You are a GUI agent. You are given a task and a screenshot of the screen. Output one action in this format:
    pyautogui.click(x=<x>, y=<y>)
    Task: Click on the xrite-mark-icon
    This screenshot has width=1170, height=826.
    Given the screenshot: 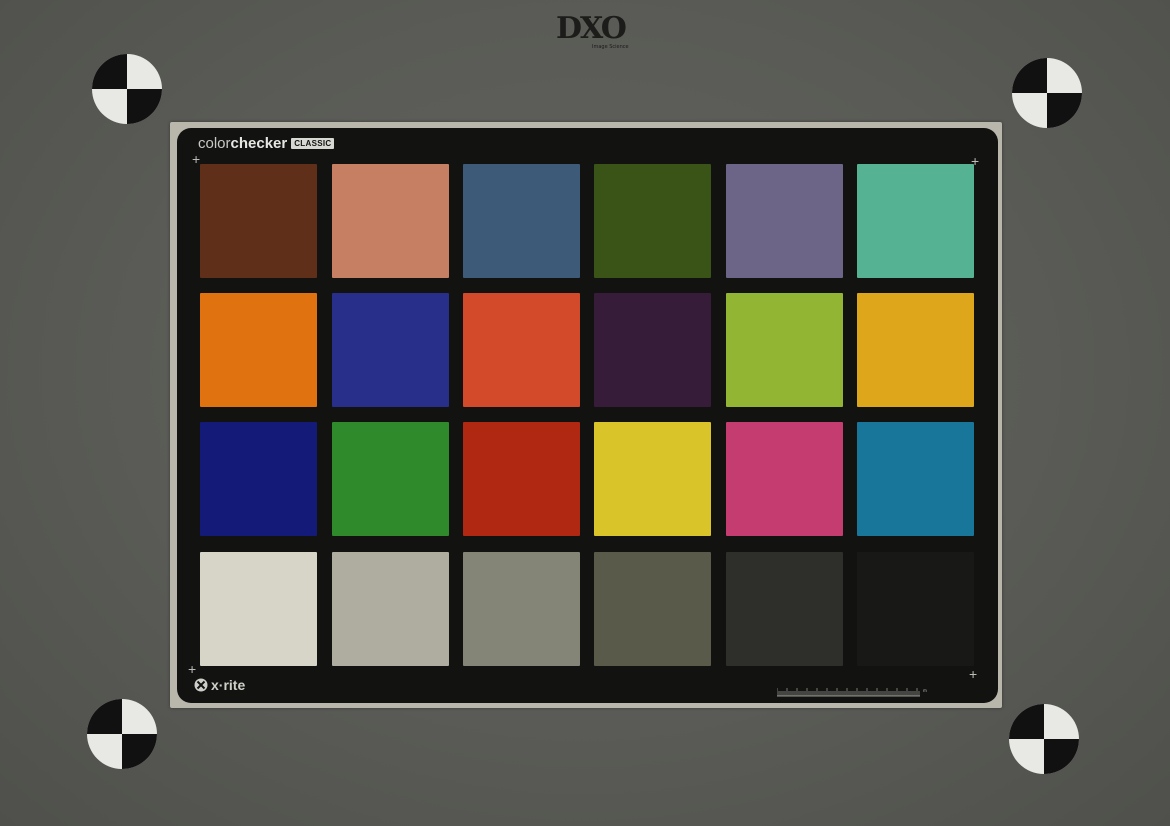 What is the action you would take?
    pyautogui.click(x=201, y=685)
    